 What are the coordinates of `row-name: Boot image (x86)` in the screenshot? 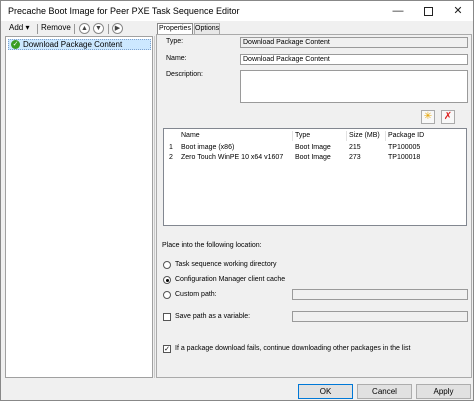 It's located at (208, 147).